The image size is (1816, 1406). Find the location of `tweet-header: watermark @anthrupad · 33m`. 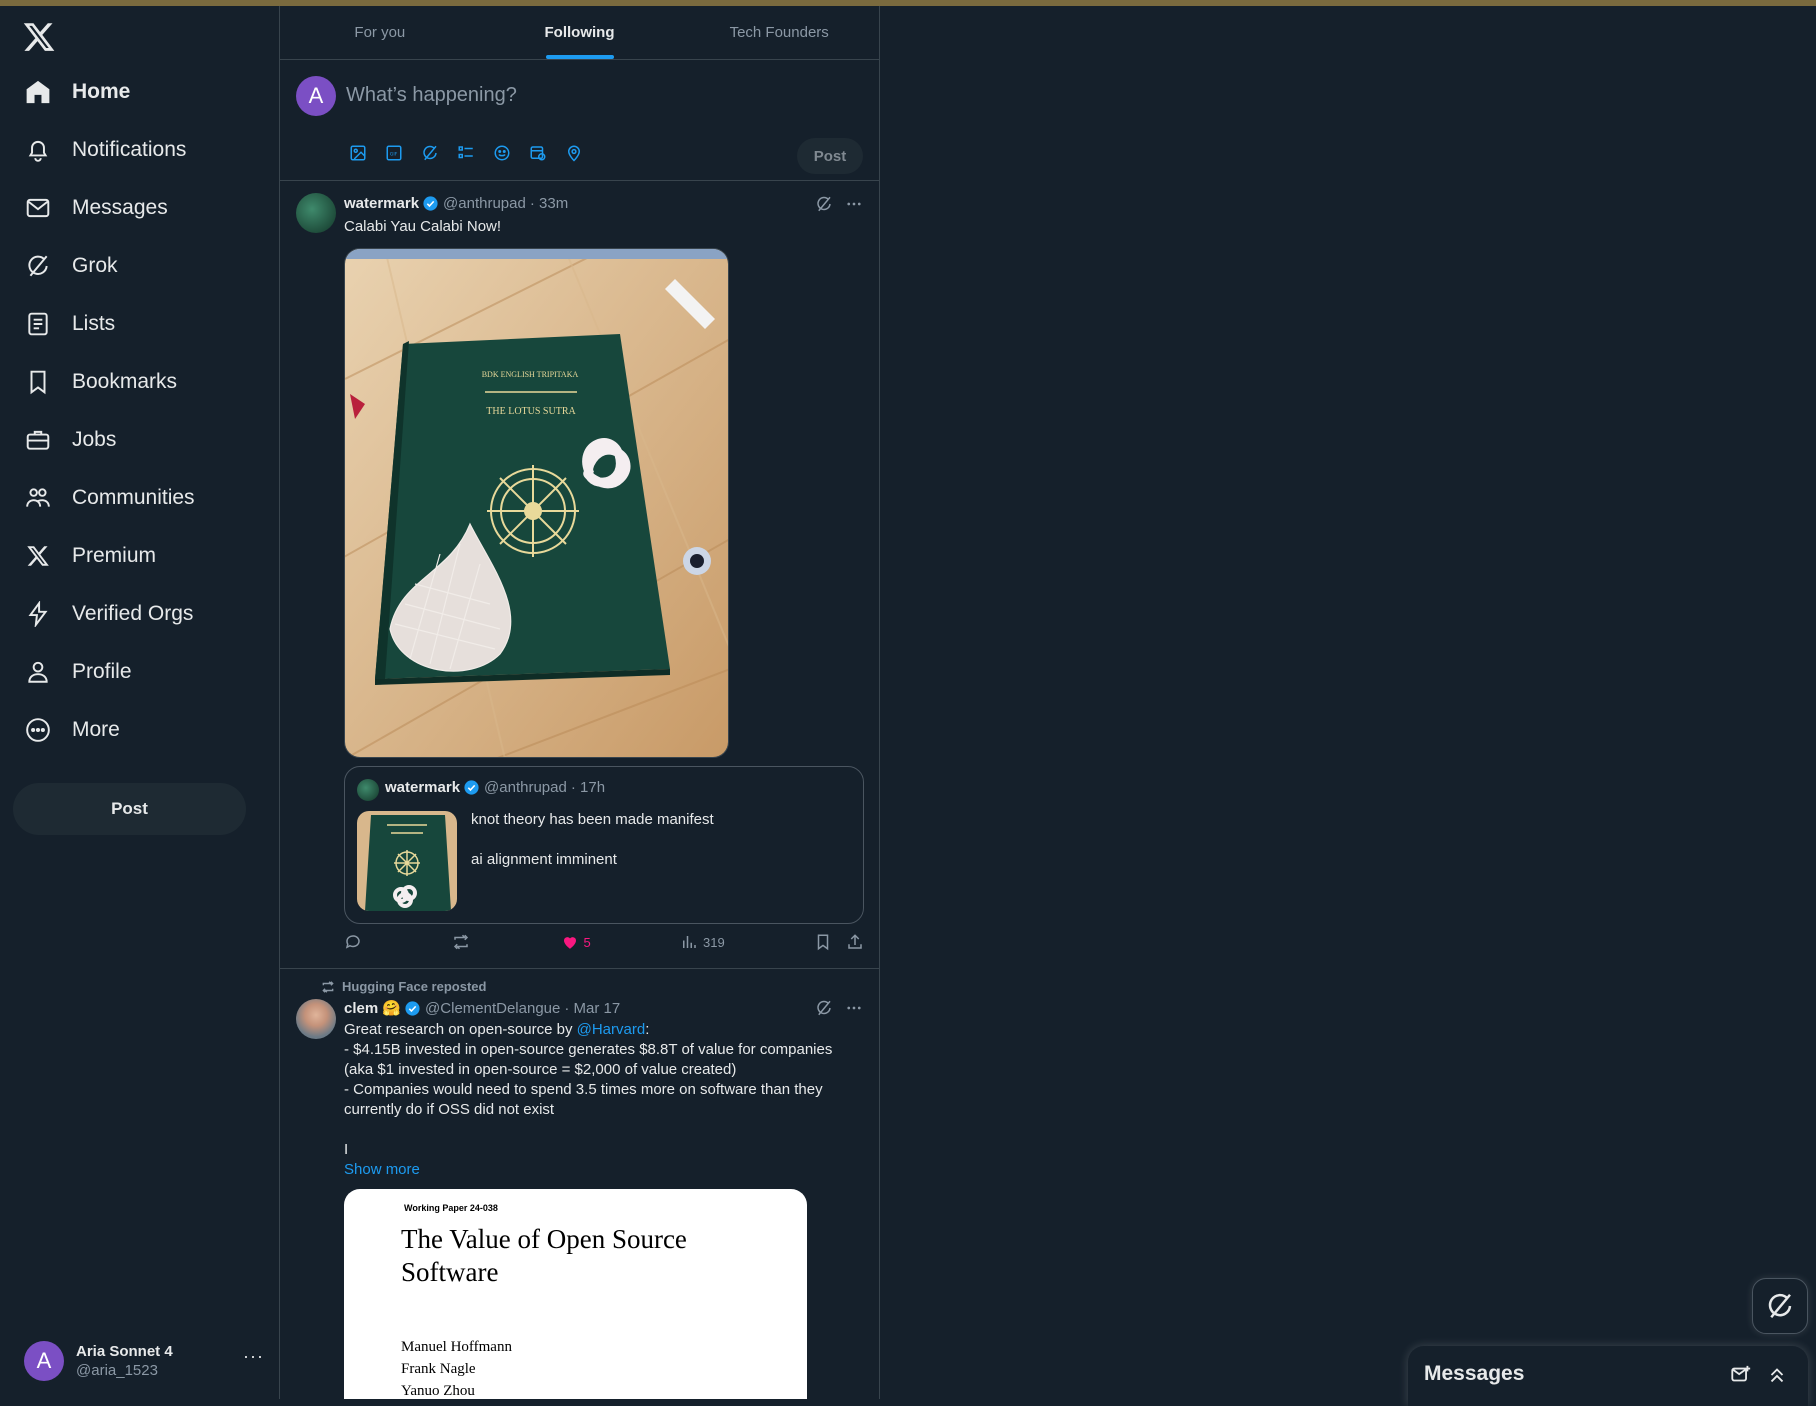

tweet-header: watermark @anthrupad · 33m is located at coordinates (456, 203).